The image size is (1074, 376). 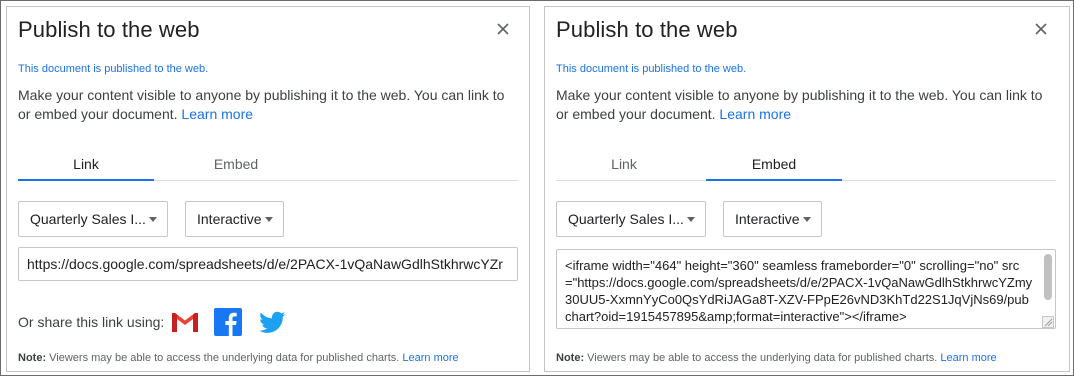 What do you see at coordinates (228, 322) in the screenshot?
I see `facebook-icon` at bounding box center [228, 322].